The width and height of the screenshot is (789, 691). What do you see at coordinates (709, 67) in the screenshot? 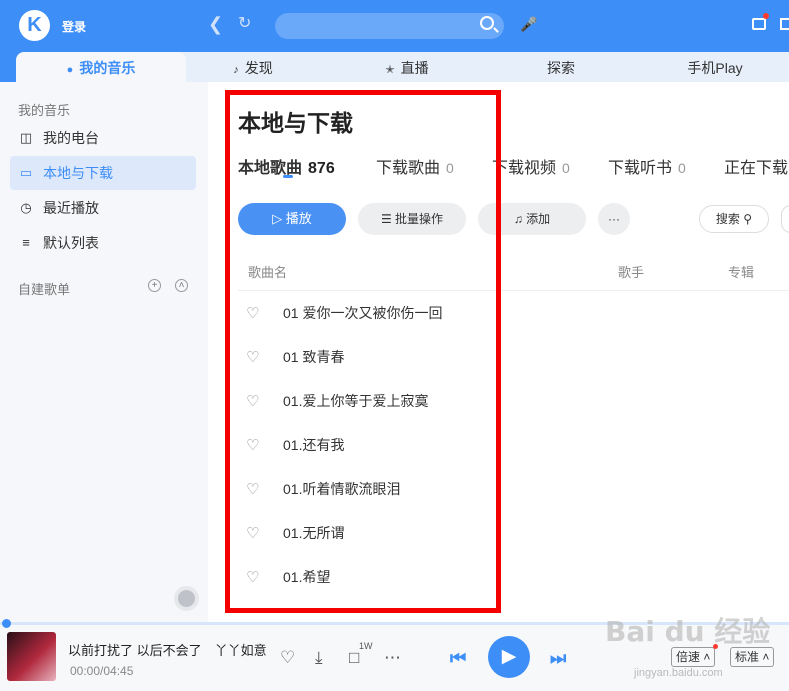
I see `tab-mobile-play: 手机Play` at bounding box center [709, 67].